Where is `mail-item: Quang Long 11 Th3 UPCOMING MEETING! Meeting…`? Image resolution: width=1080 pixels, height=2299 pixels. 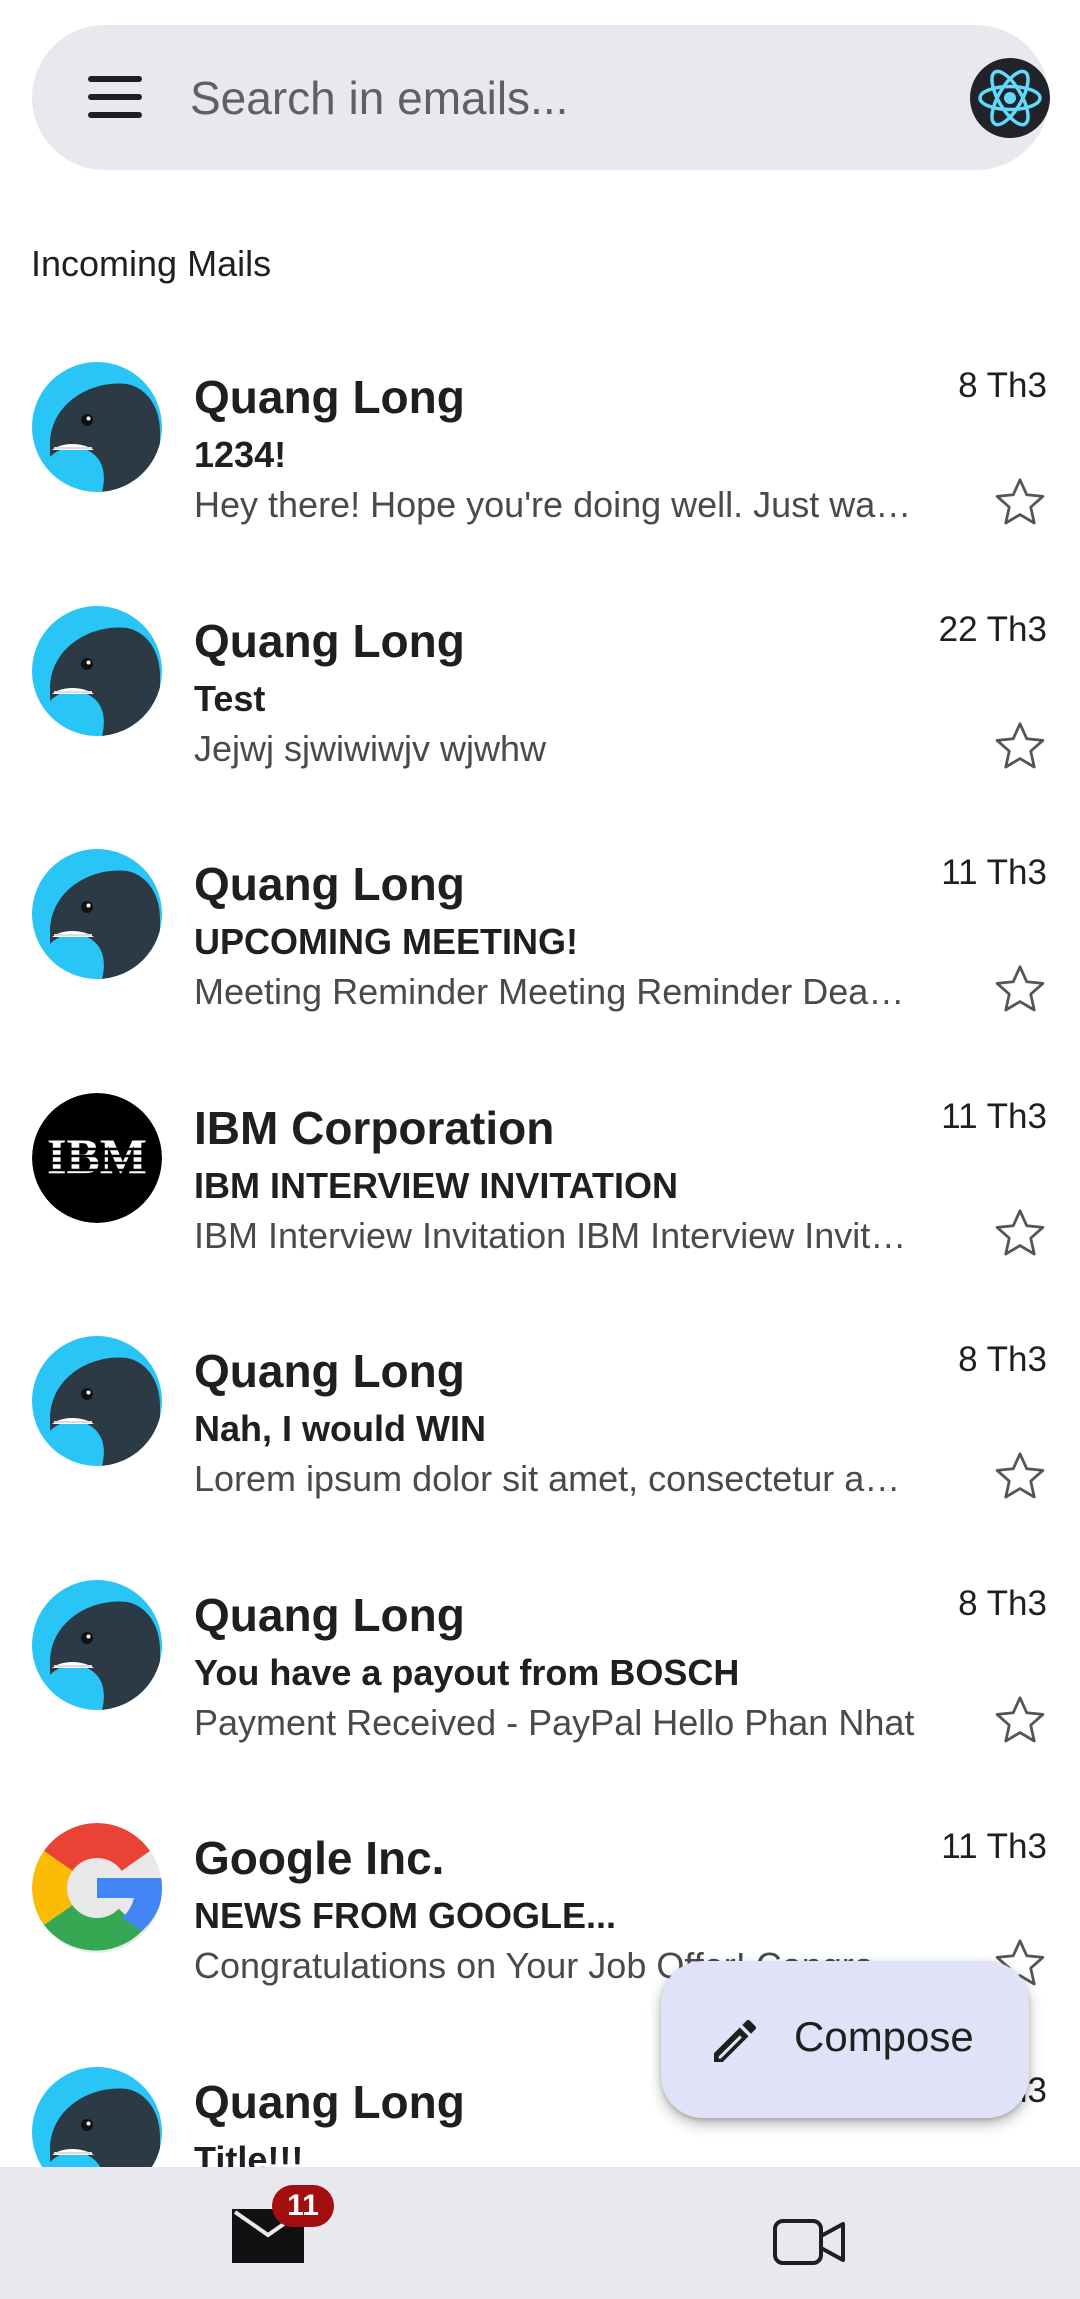 mail-item: Quang Long 11 Th3 UPCOMING MEETING! Meeting… is located at coordinates (540, 969).